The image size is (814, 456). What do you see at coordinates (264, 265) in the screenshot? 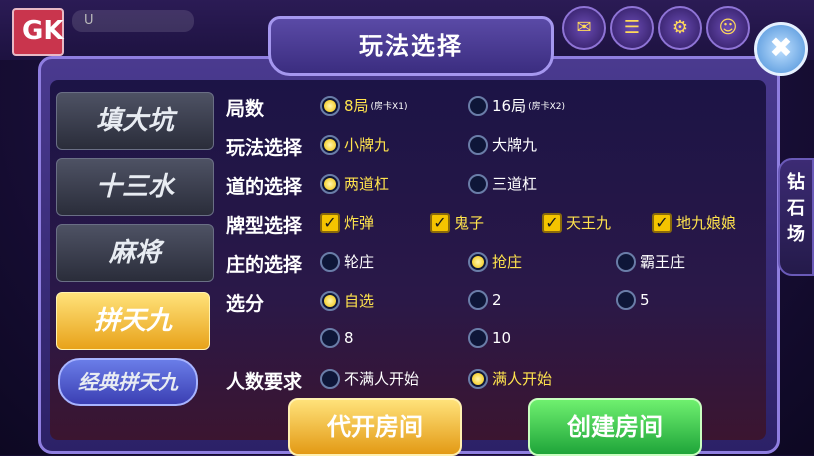
I see `banker-label: 庄的选择` at bounding box center [264, 265].